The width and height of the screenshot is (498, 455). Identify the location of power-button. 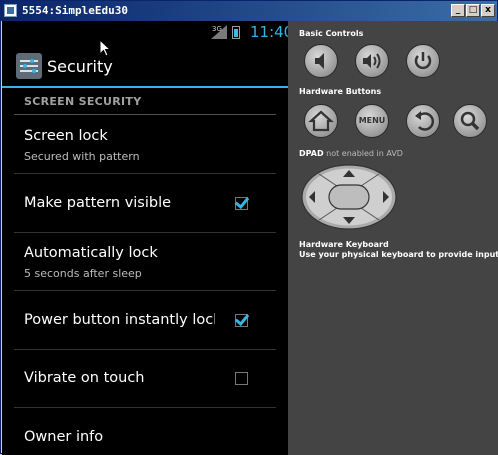
(423, 61).